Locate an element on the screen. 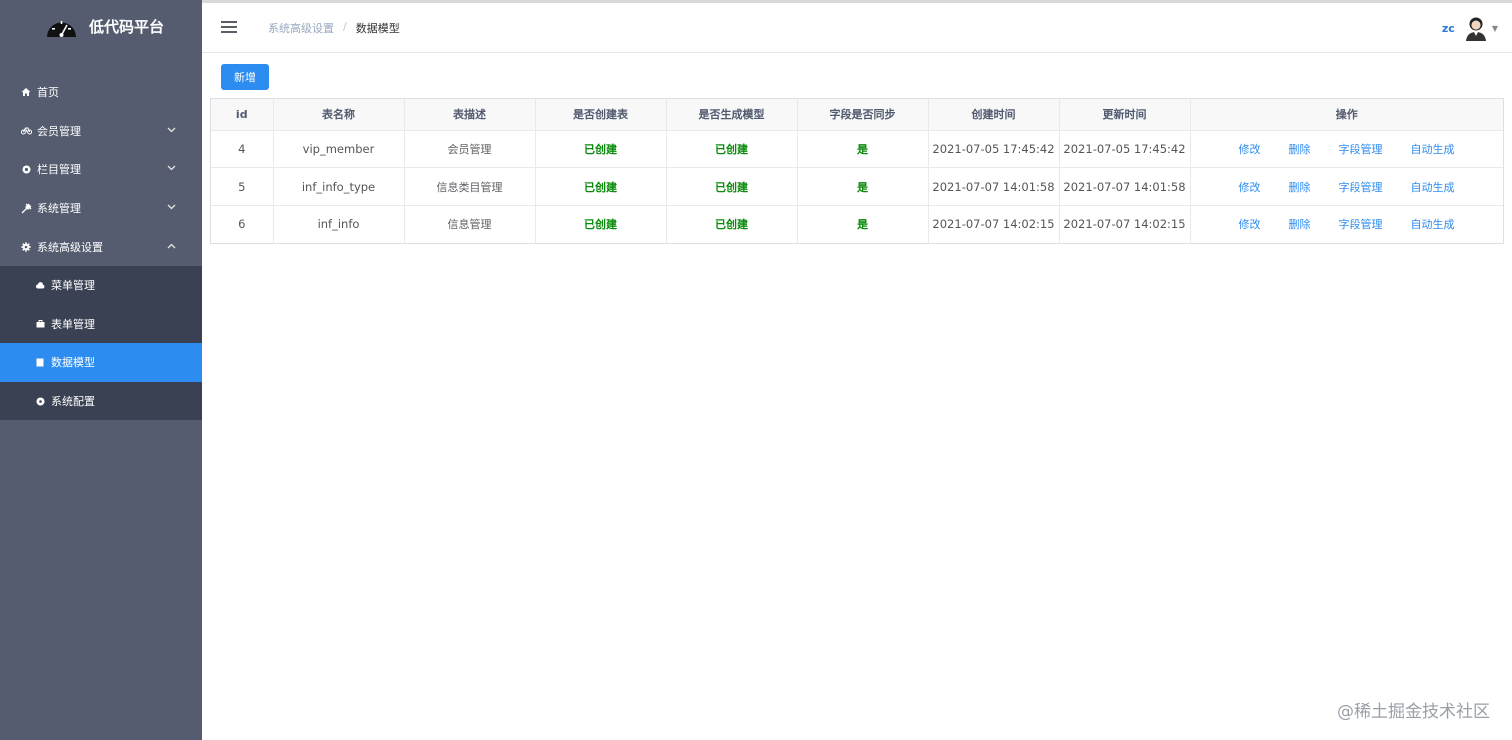 The image size is (1512, 740). sidebar-item-data-model: 数据模型 is located at coordinates (101, 362).